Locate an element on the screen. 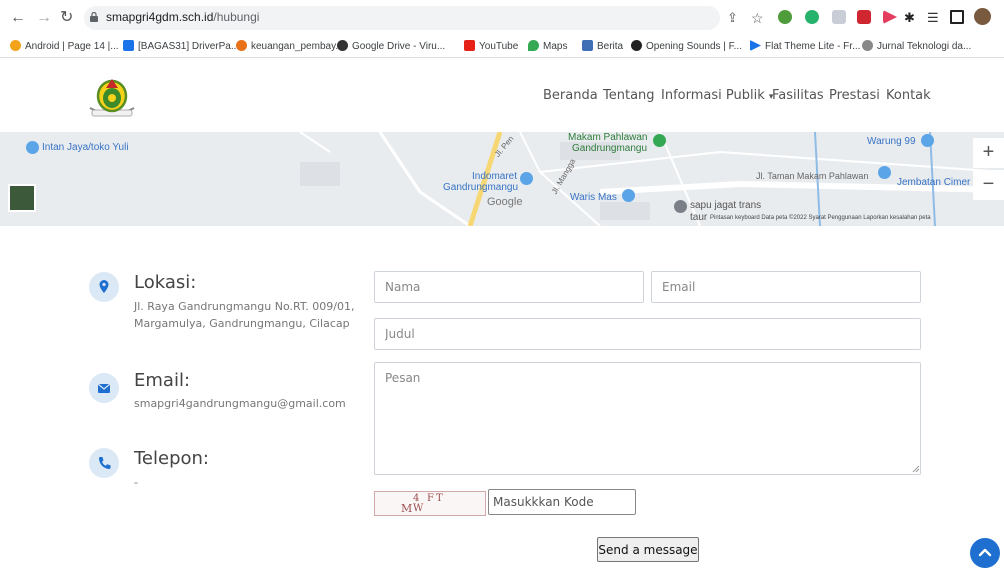  map-marker-icon is located at coordinates (104, 286).